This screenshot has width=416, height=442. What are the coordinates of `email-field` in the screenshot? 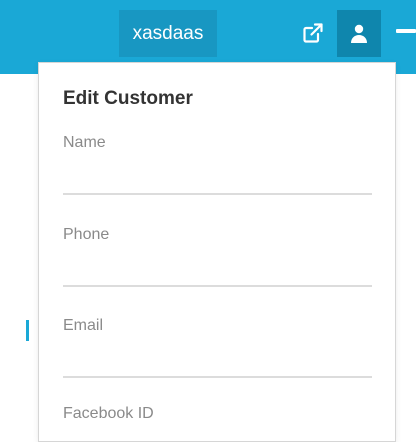 It's located at (217, 363).